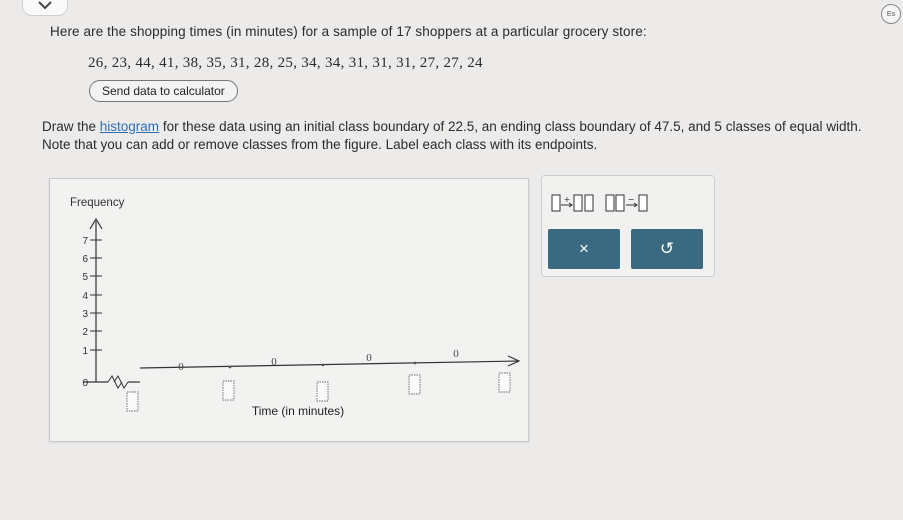 The image size is (903, 520). I want to click on y-tick-label: 0, so click(85, 383).